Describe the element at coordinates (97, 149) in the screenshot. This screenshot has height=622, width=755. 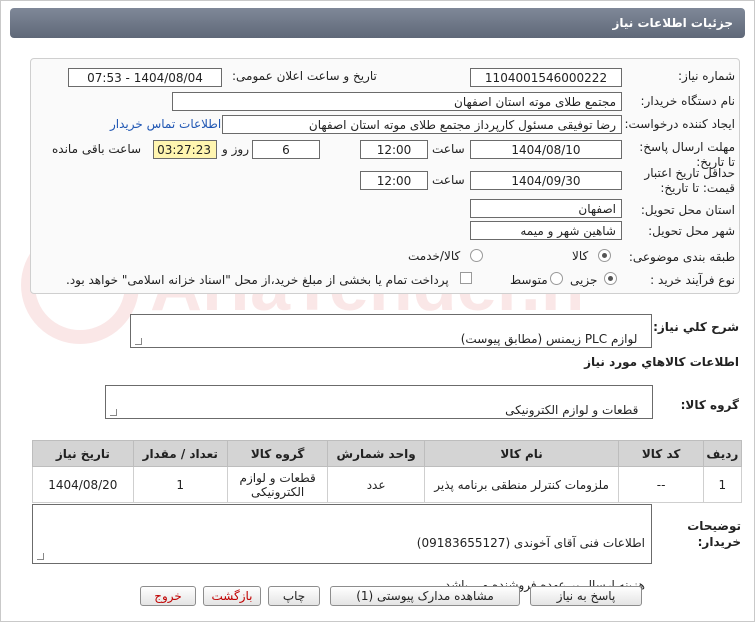
I see `remaining-label: ساعت باقی مانده` at that location.